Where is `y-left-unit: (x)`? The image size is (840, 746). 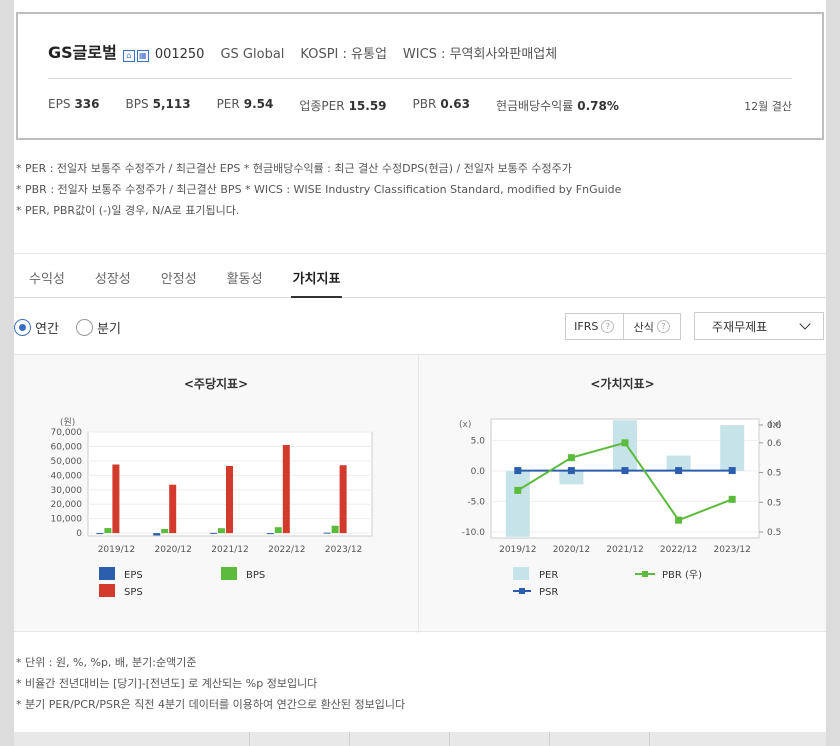 y-left-unit: (x) is located at coordinates (465, 425).